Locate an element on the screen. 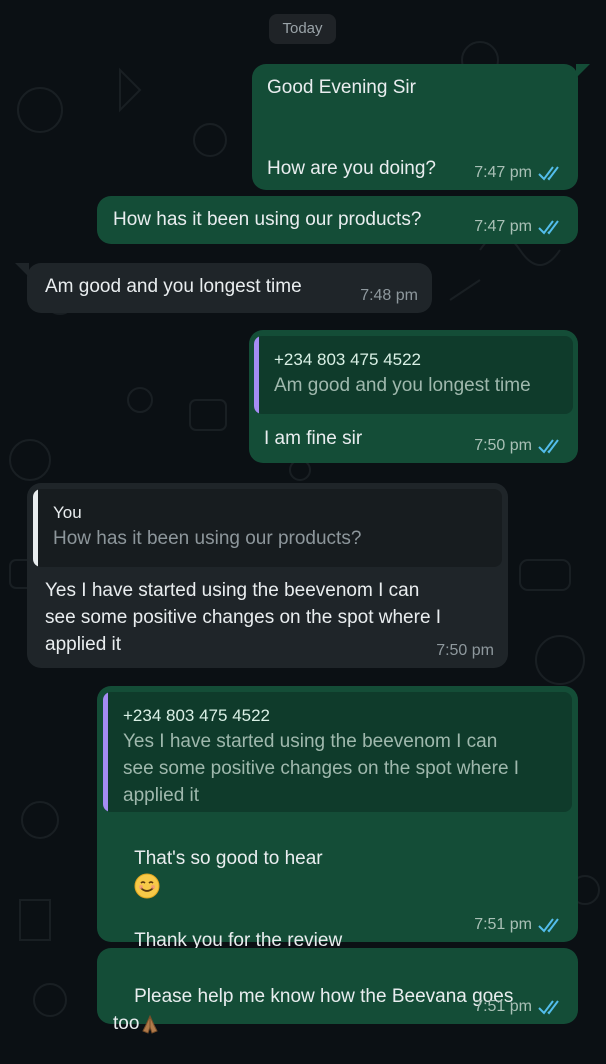  message-text: How are you doing? is located at coordinates (351, 168).